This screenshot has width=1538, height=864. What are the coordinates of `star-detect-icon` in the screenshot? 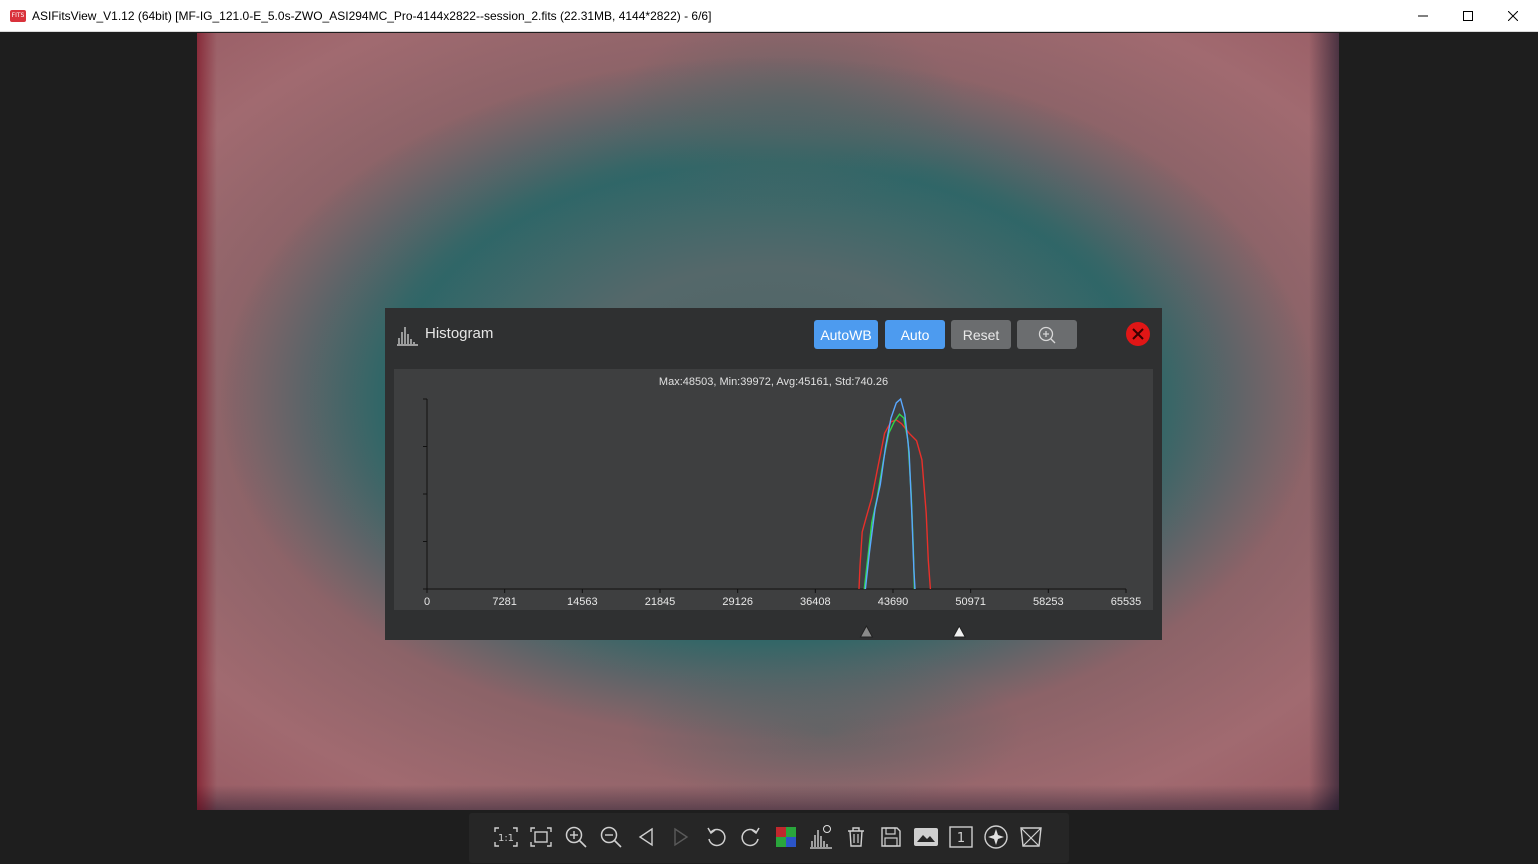 It's located at (996, 837).